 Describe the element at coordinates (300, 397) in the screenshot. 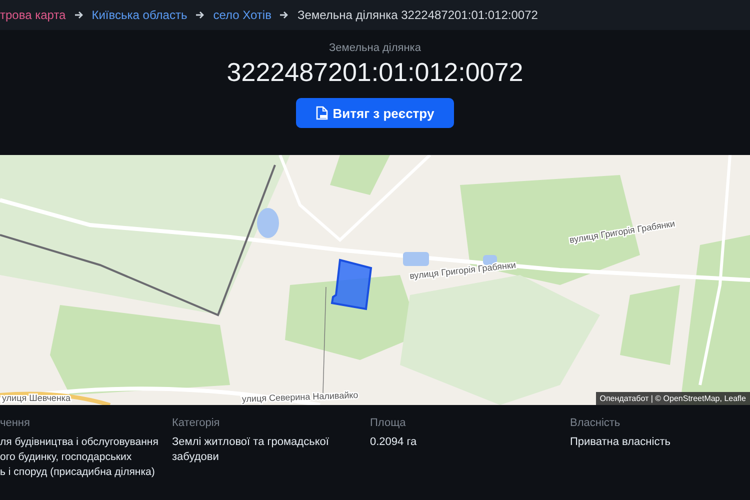

I see `street-label: улиця Северина Наливайко` at that location.